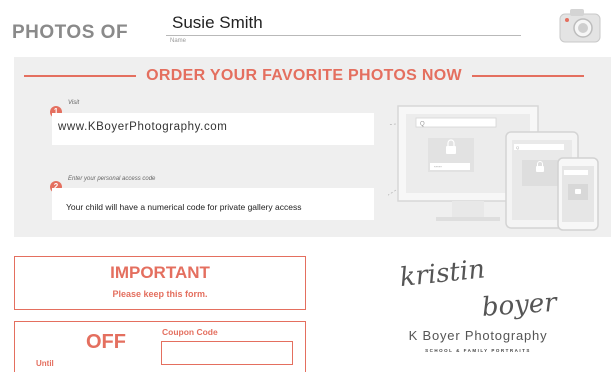 This screenshot has height=372, width=611. Describe the element at coordinates (478, 350) in the screenshot. I see `brand-tagline: SCHOOL & FAMILY PORTRAITS` at that location.